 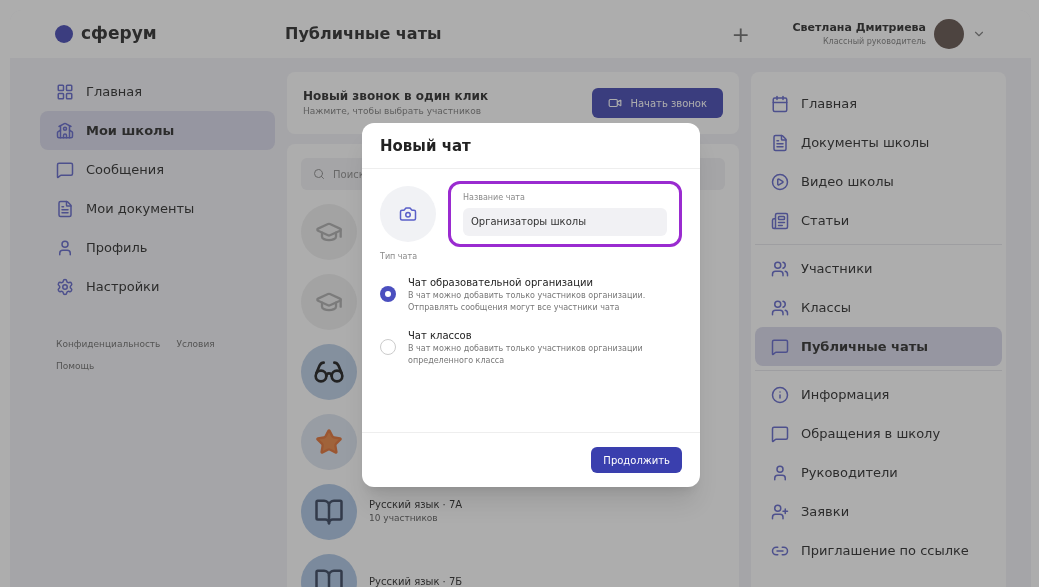 I want to click on nav-item: Сообщения, so click(x=157, y=169).